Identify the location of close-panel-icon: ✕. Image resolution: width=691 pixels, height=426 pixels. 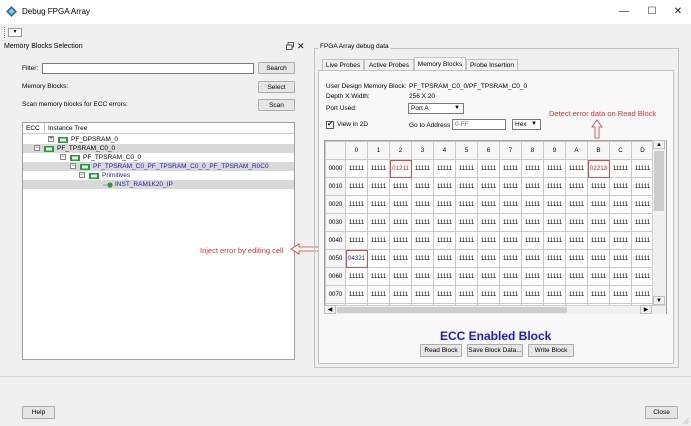
(301, 46).